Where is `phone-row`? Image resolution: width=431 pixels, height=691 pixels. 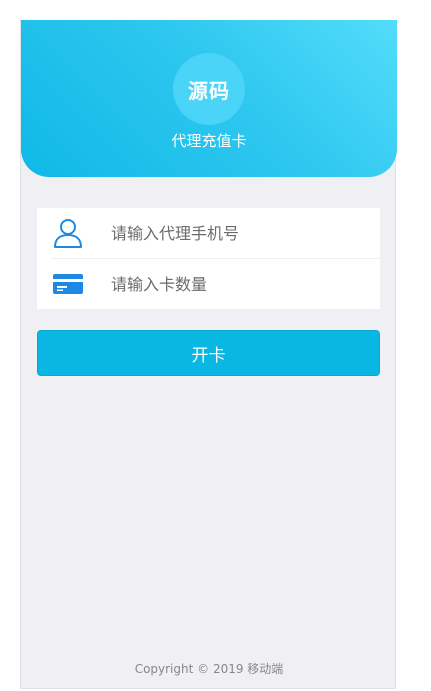 phone-row is located at coordinates (208, 233).